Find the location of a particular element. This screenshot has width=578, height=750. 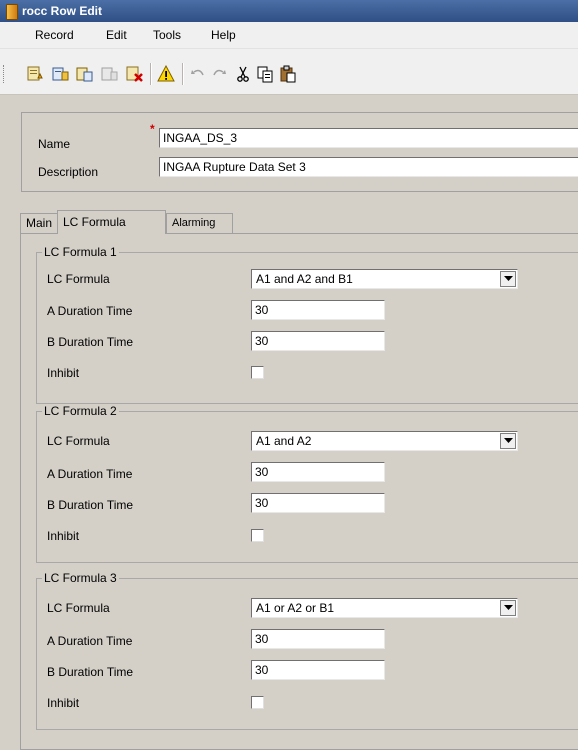

lc-formula-value: A1 and A2 and B1 is located at coordinates (304, 279).